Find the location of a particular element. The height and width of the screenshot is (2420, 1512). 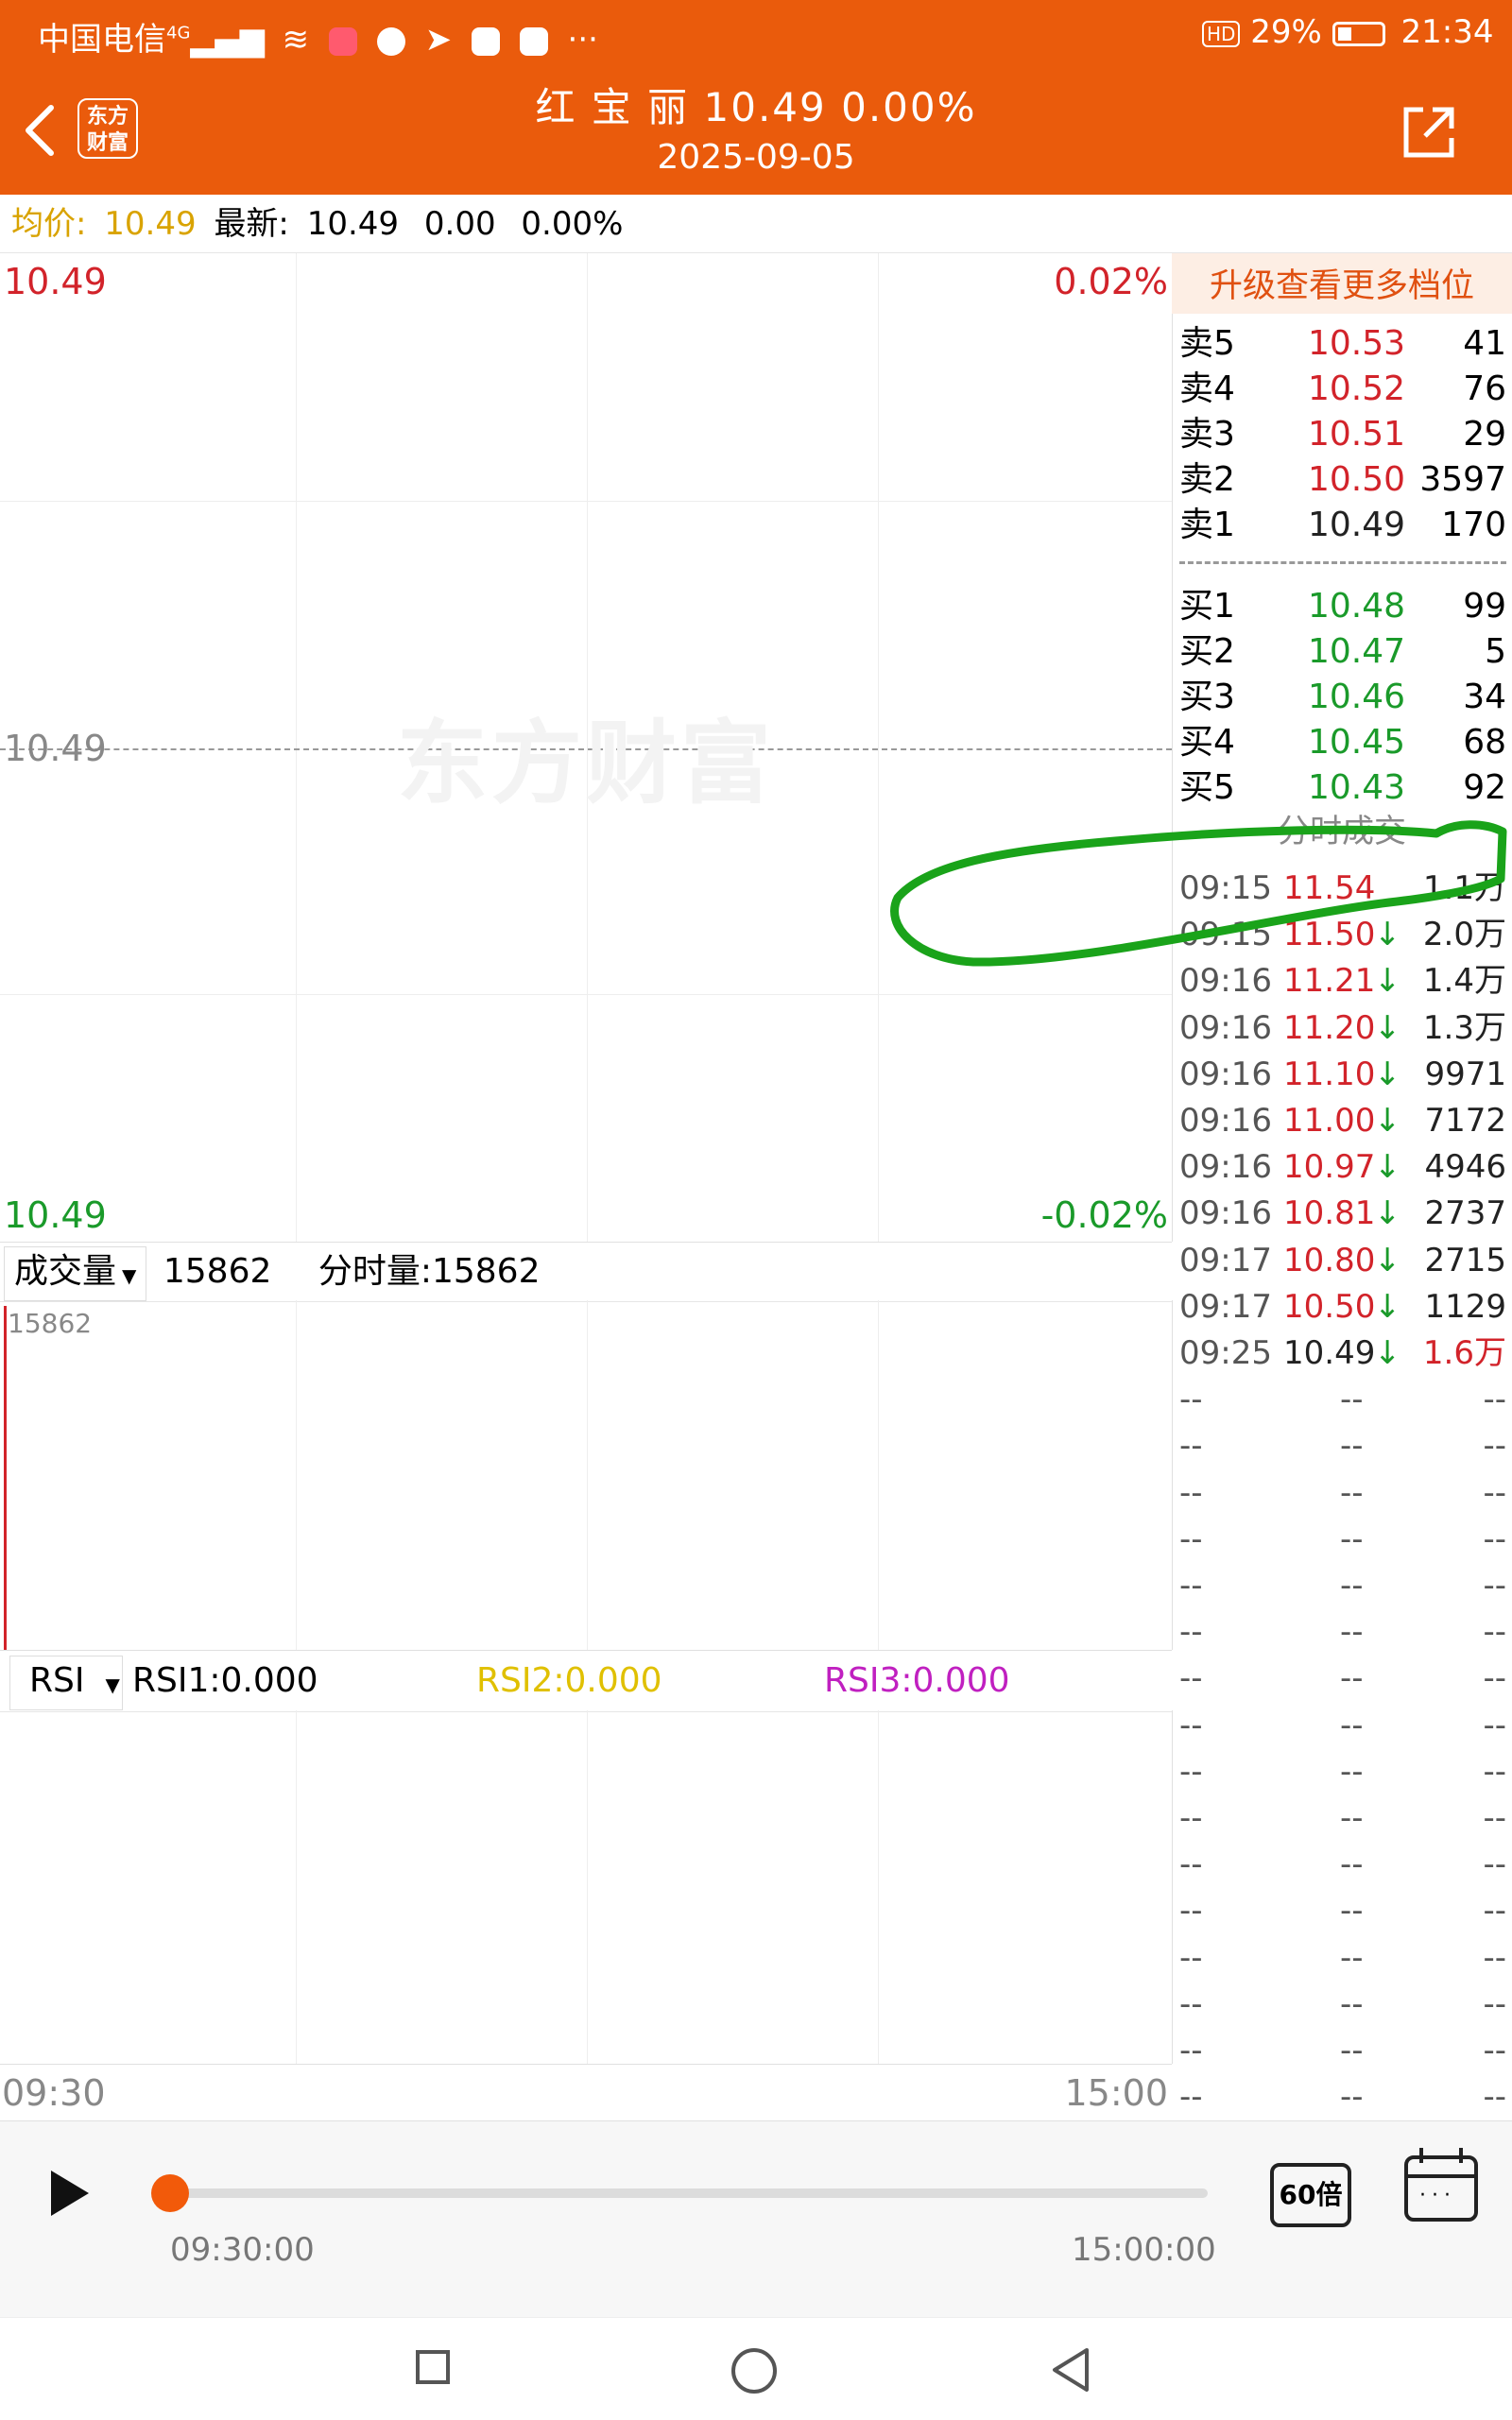

orderbook-price: 10.49 is located at coordinates (1357, 525).